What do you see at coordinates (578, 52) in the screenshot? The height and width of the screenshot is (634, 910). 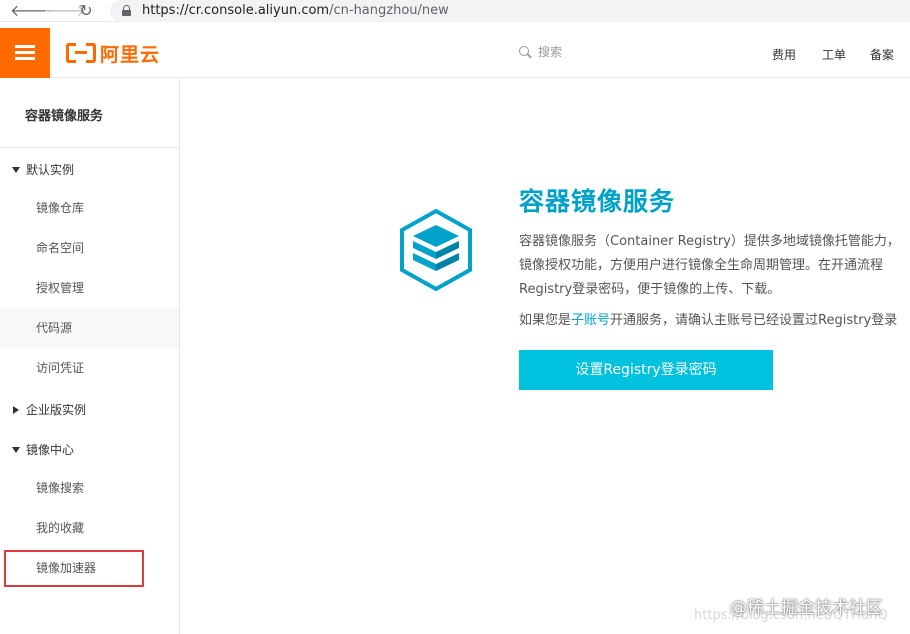 I see `search-input` at bounding box center [578, 52].